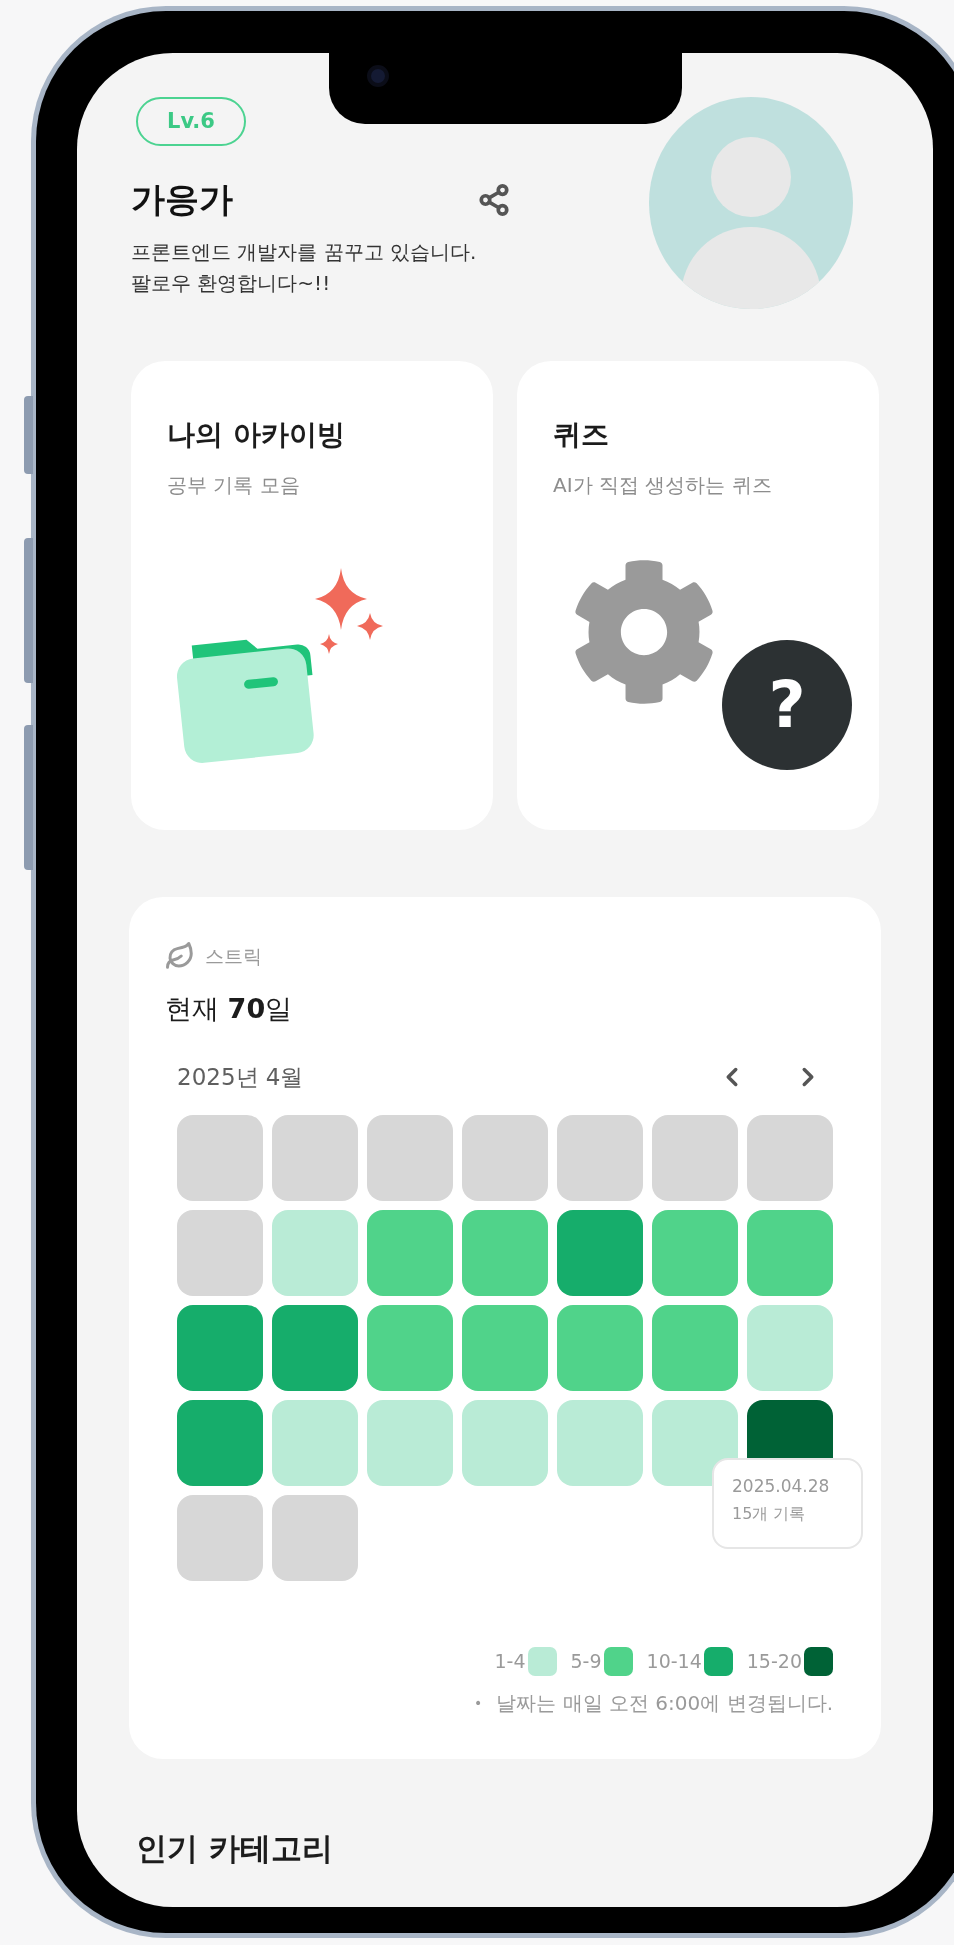 Image resolution: width=954 pixels, height=1945 pixels. I want to click on feature-card: 퀴즈 AI가 직접 생성하는 퀴즈 ?, so click(698, 595).